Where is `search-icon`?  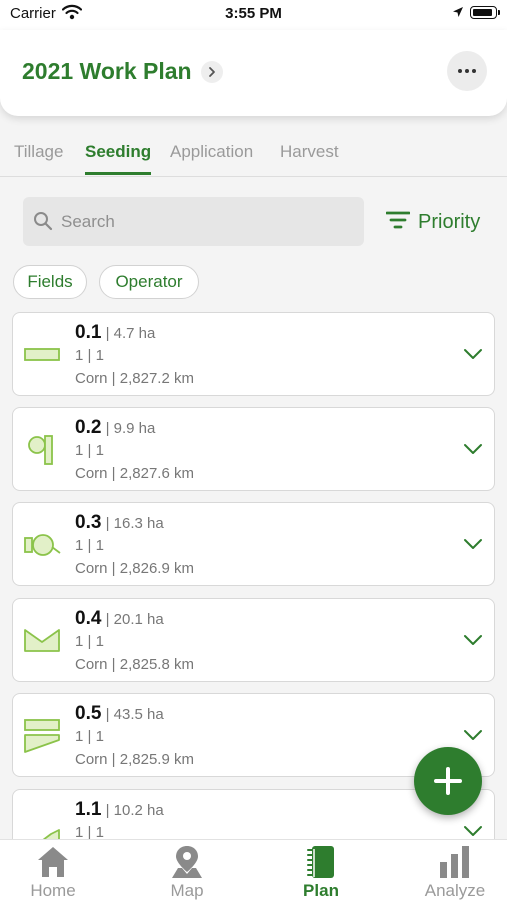
search-icon is located at coordinates (43, 223).